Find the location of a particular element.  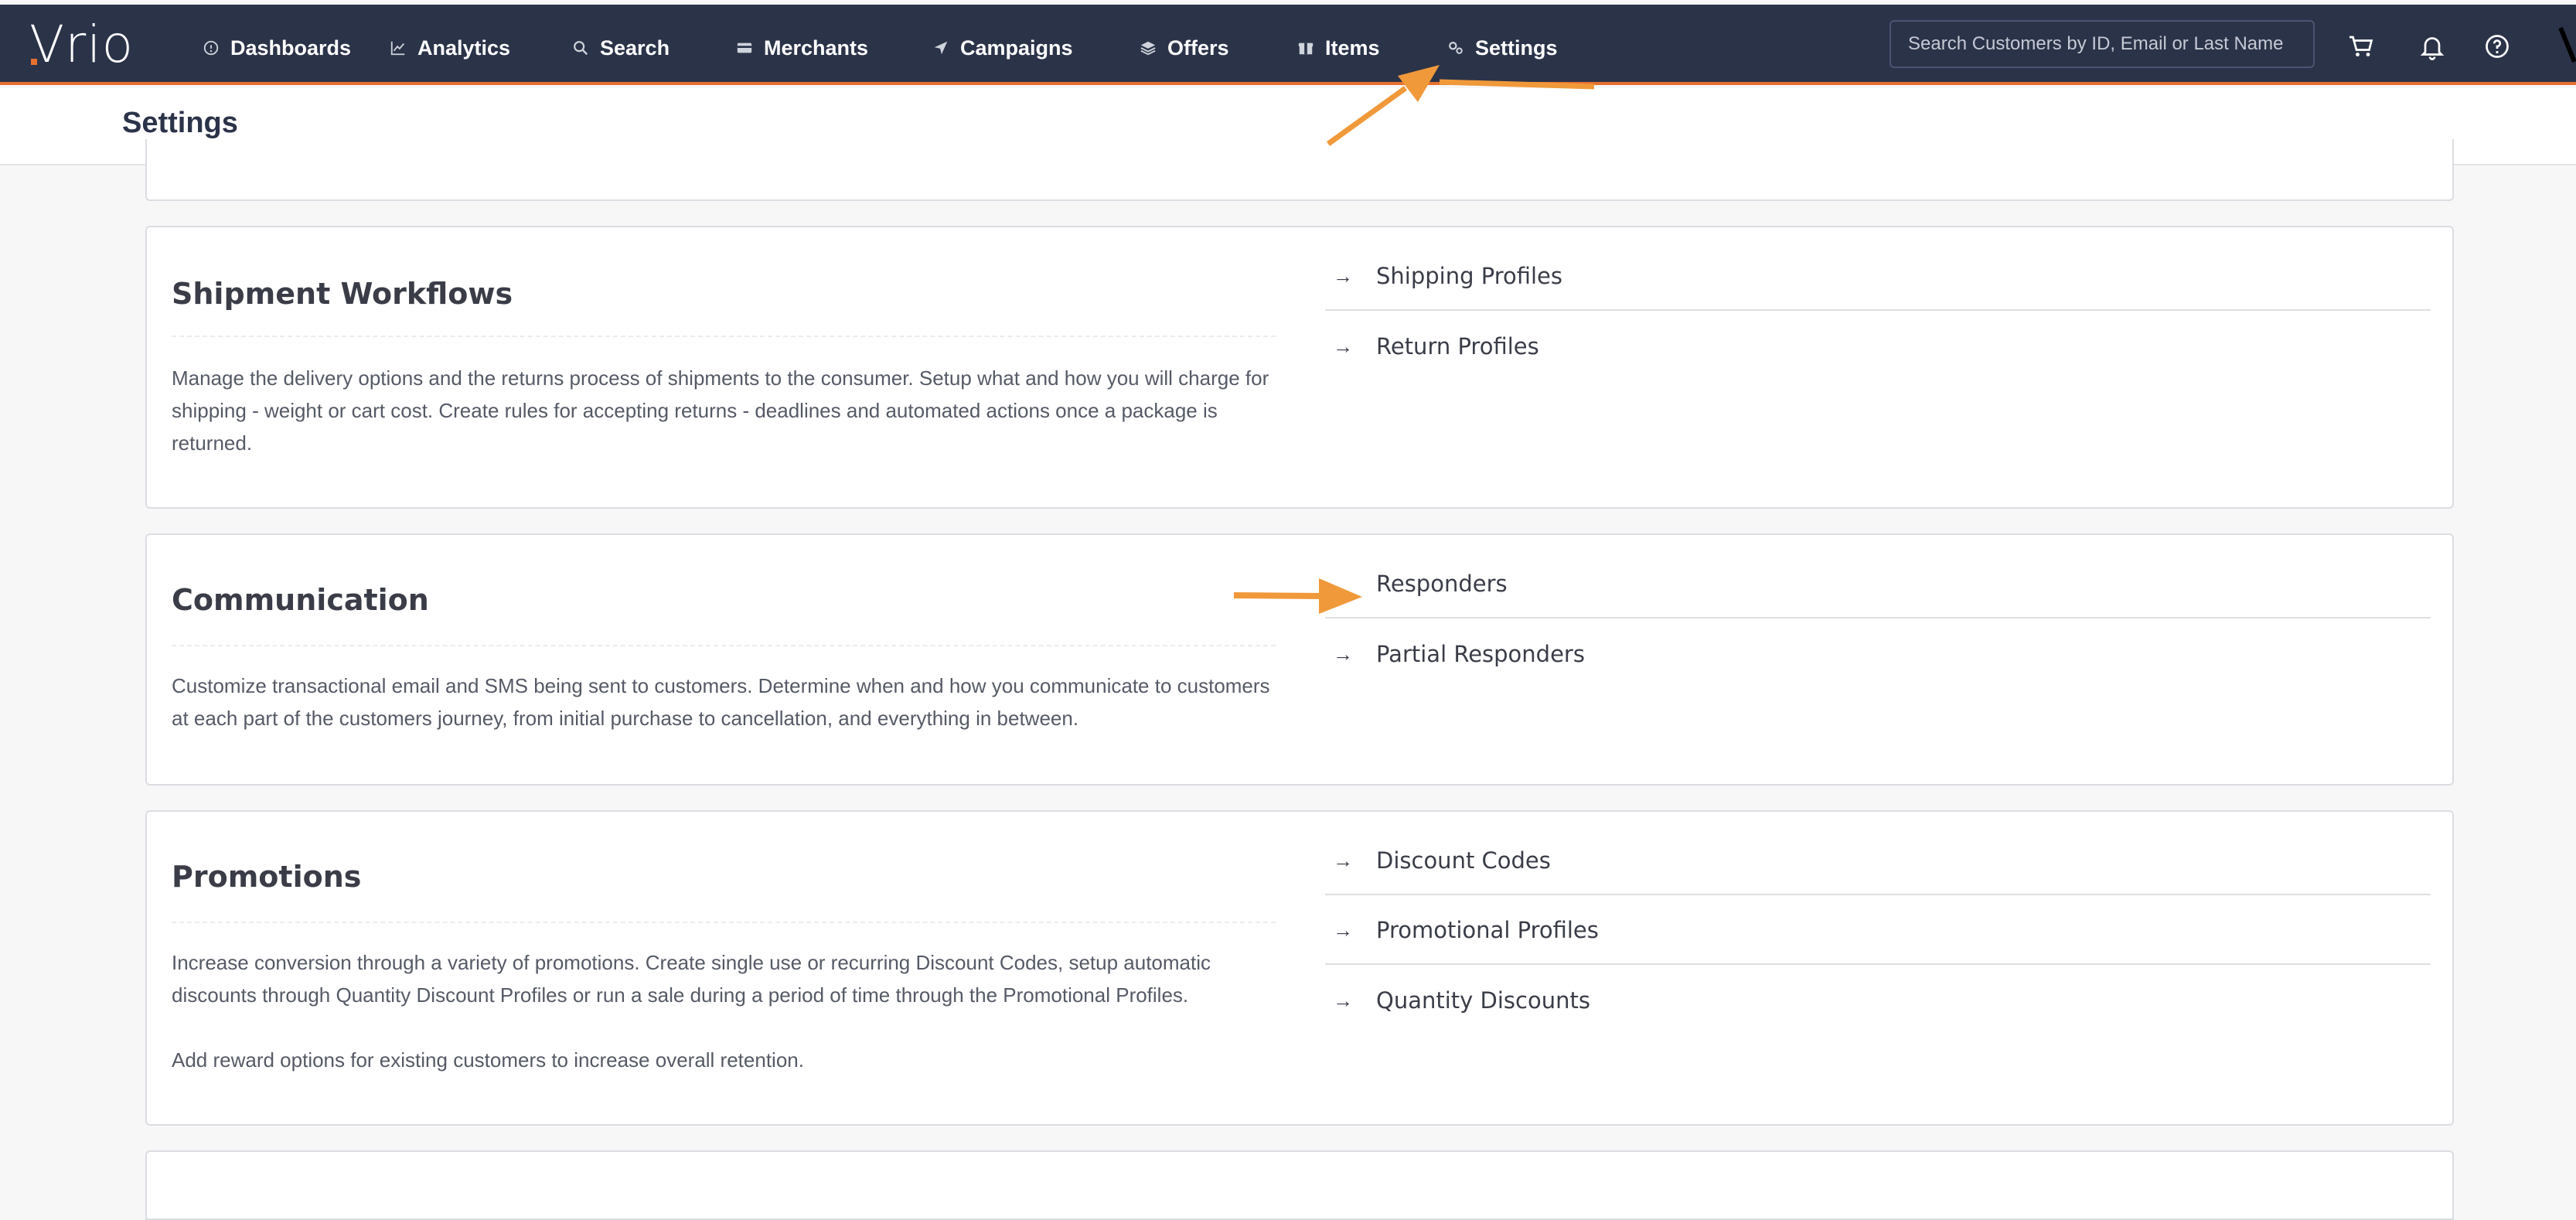

link-label: Return Profiles is located at coordinates (1457, 346).